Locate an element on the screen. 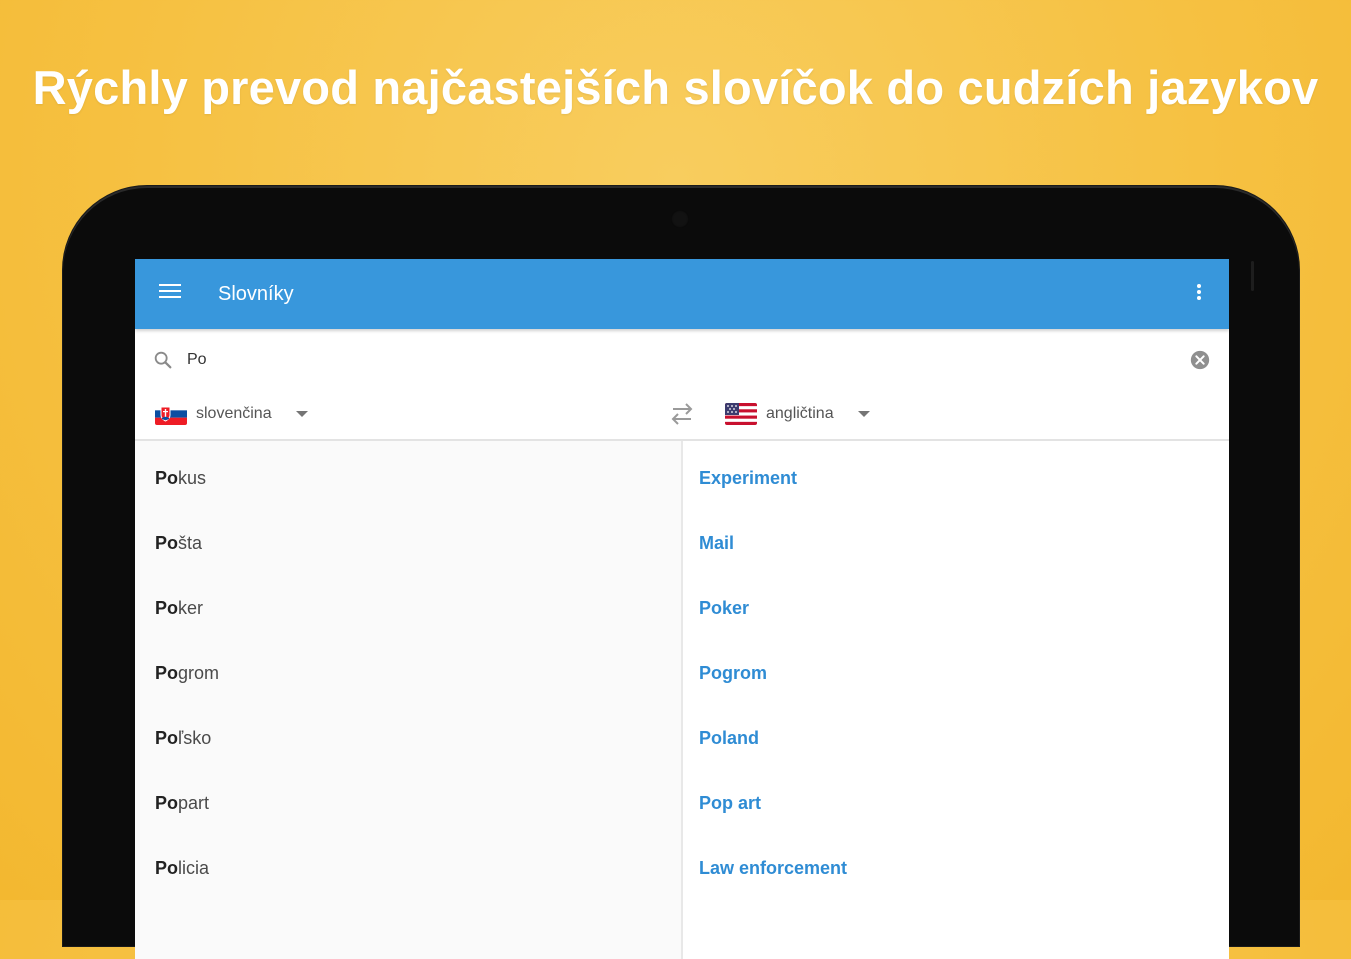 The width and height of the screenshot is (1351, 959). list-item: Po šta is located at coordinates (408, 543).